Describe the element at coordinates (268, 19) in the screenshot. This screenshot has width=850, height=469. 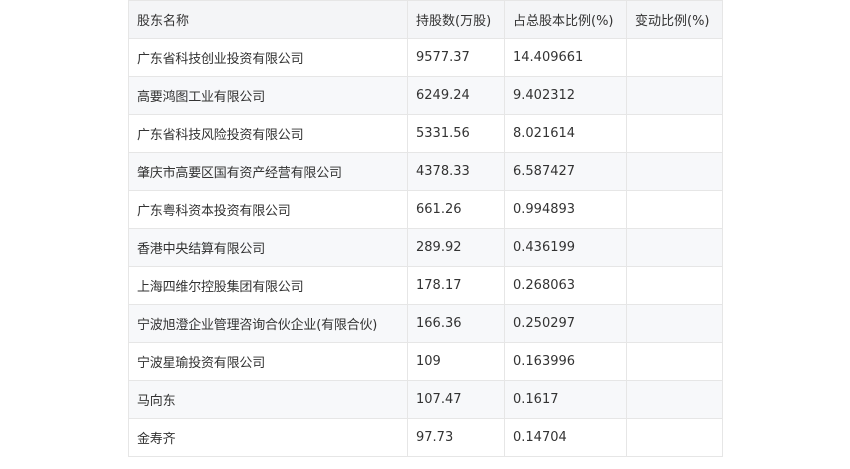
I see `header-shareholder-name: 股东名称` at that location.